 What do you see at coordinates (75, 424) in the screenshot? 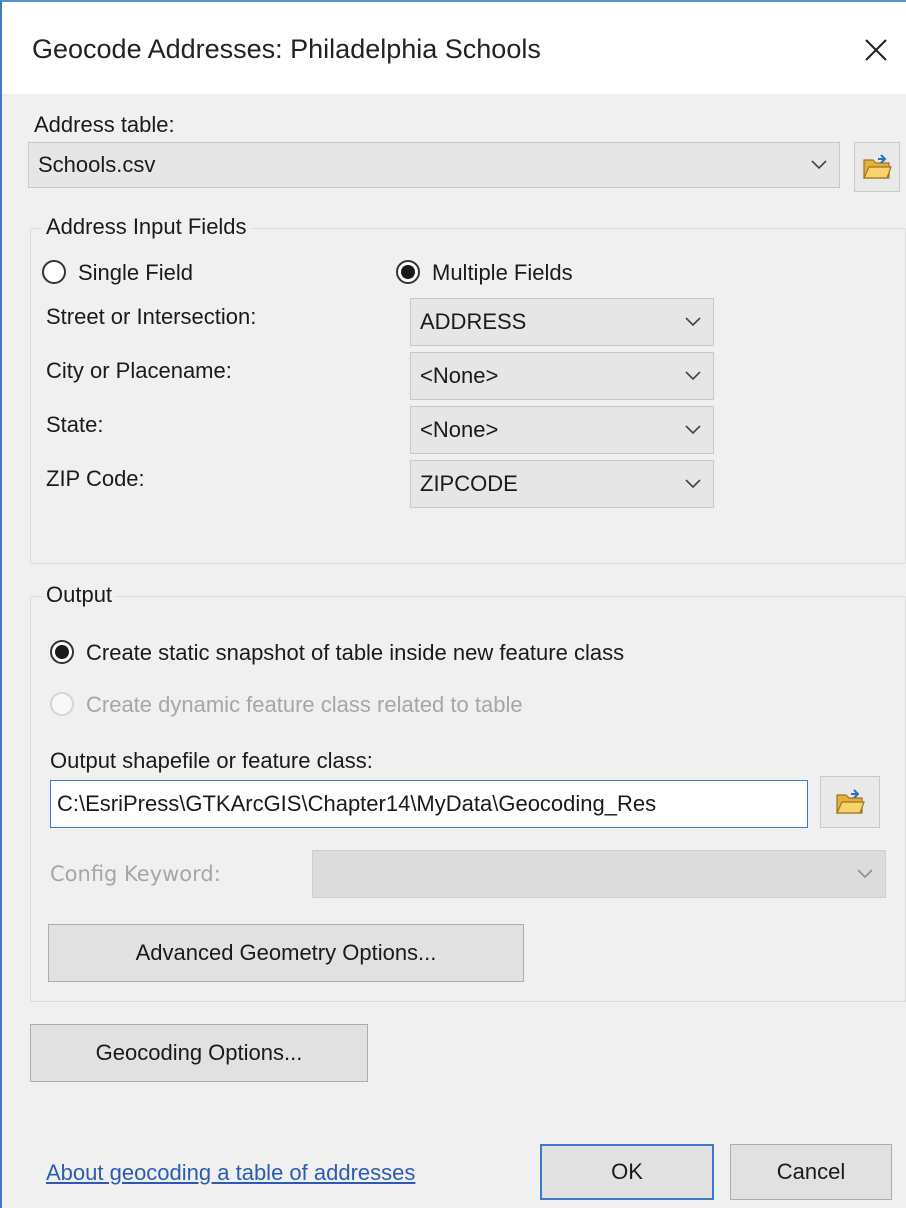
I see `state-field-label: State:` at bounding box center [75, 424].